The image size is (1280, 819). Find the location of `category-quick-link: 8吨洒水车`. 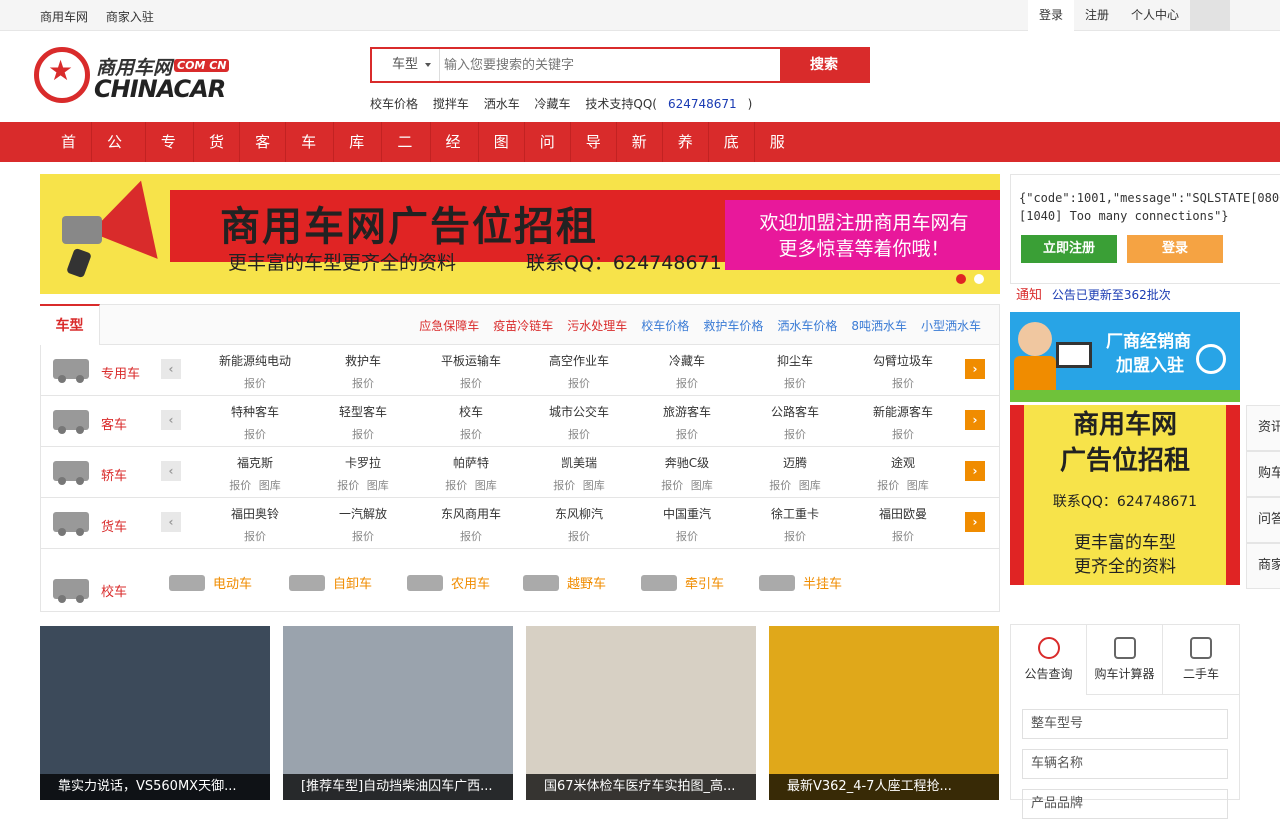

category-quick-link: 8吨洒水车 is located at coordinates (879, 325).